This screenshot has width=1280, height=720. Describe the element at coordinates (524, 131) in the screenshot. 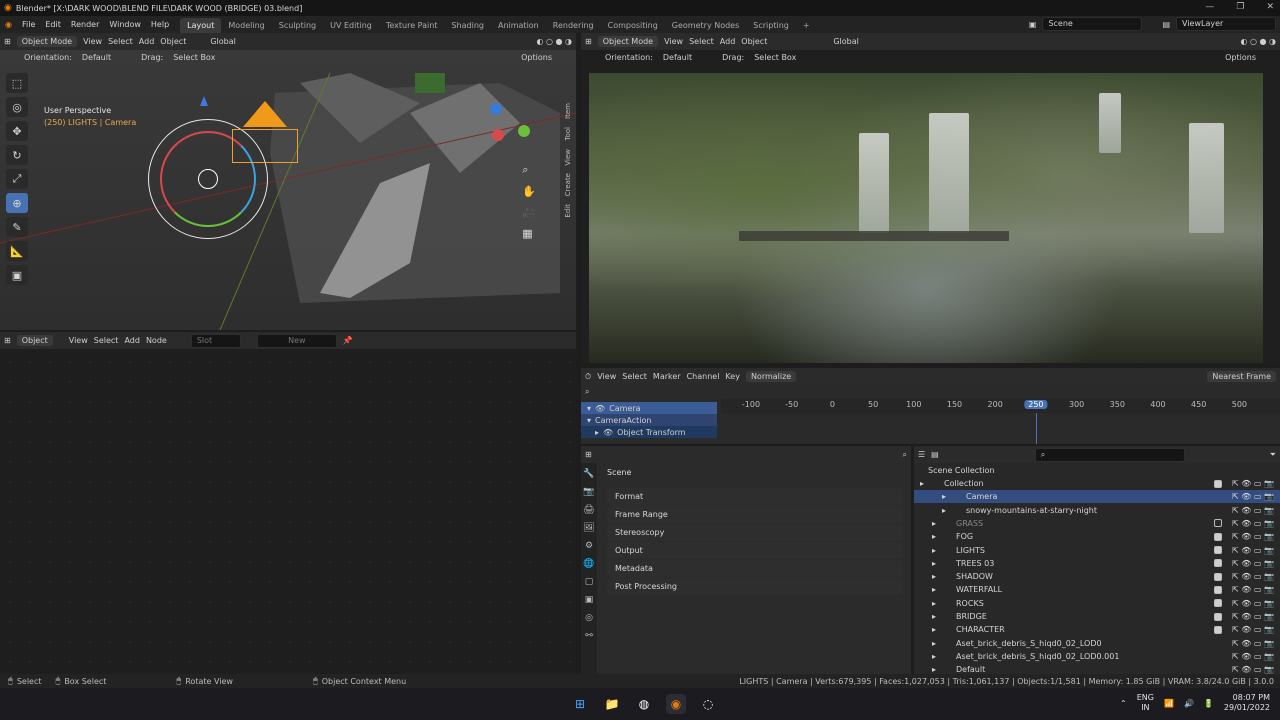

I see `nav-y-axis-icon` at that location.